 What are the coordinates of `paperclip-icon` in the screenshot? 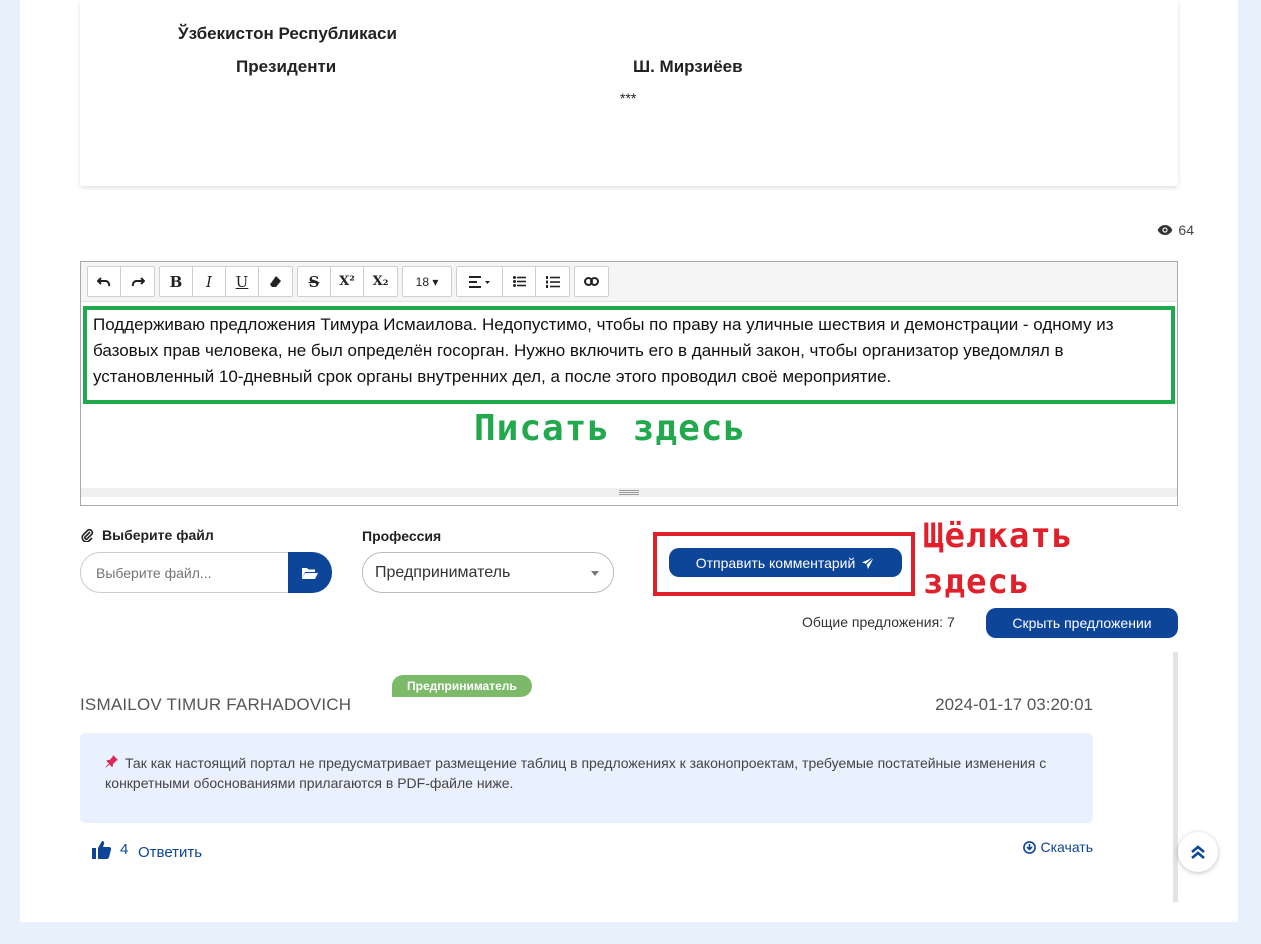 It's located at (87, 535).